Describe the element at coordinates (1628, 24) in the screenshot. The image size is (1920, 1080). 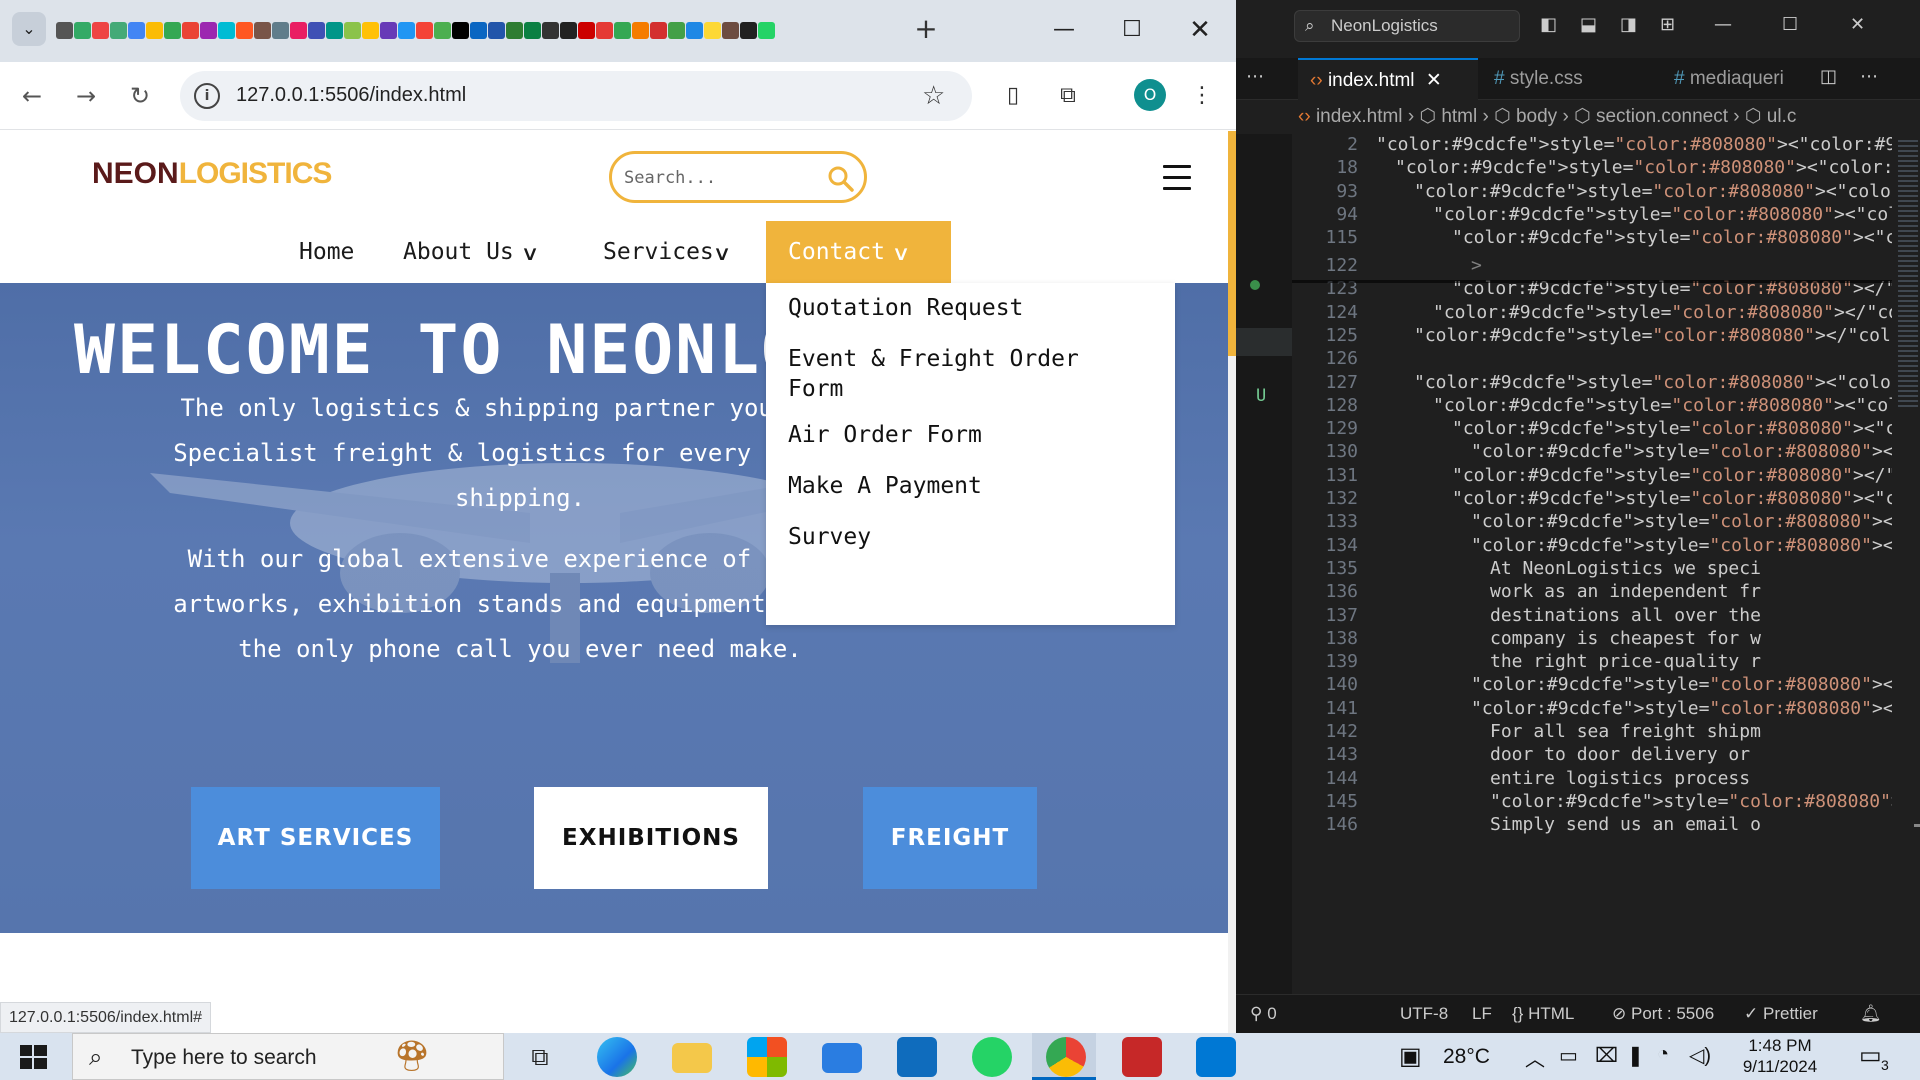
I see `toggle-secondary-sidebar-icon: ◨` at that location.